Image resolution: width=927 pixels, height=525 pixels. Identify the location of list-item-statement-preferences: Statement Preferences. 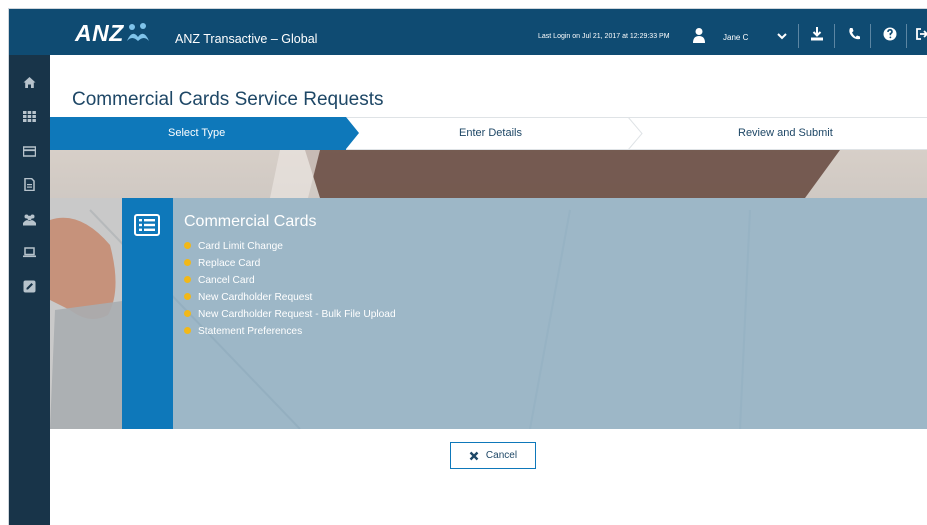
(290, 333).